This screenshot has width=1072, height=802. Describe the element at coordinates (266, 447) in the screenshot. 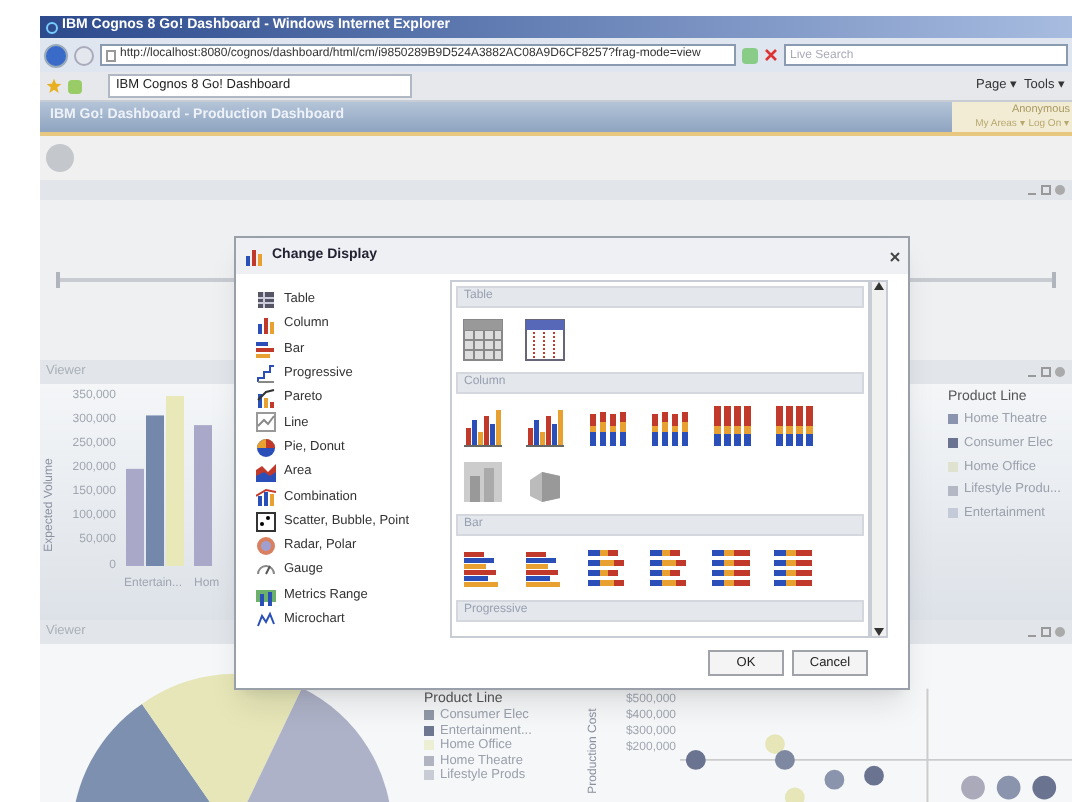

I see `pie-chart-icon` at that location.